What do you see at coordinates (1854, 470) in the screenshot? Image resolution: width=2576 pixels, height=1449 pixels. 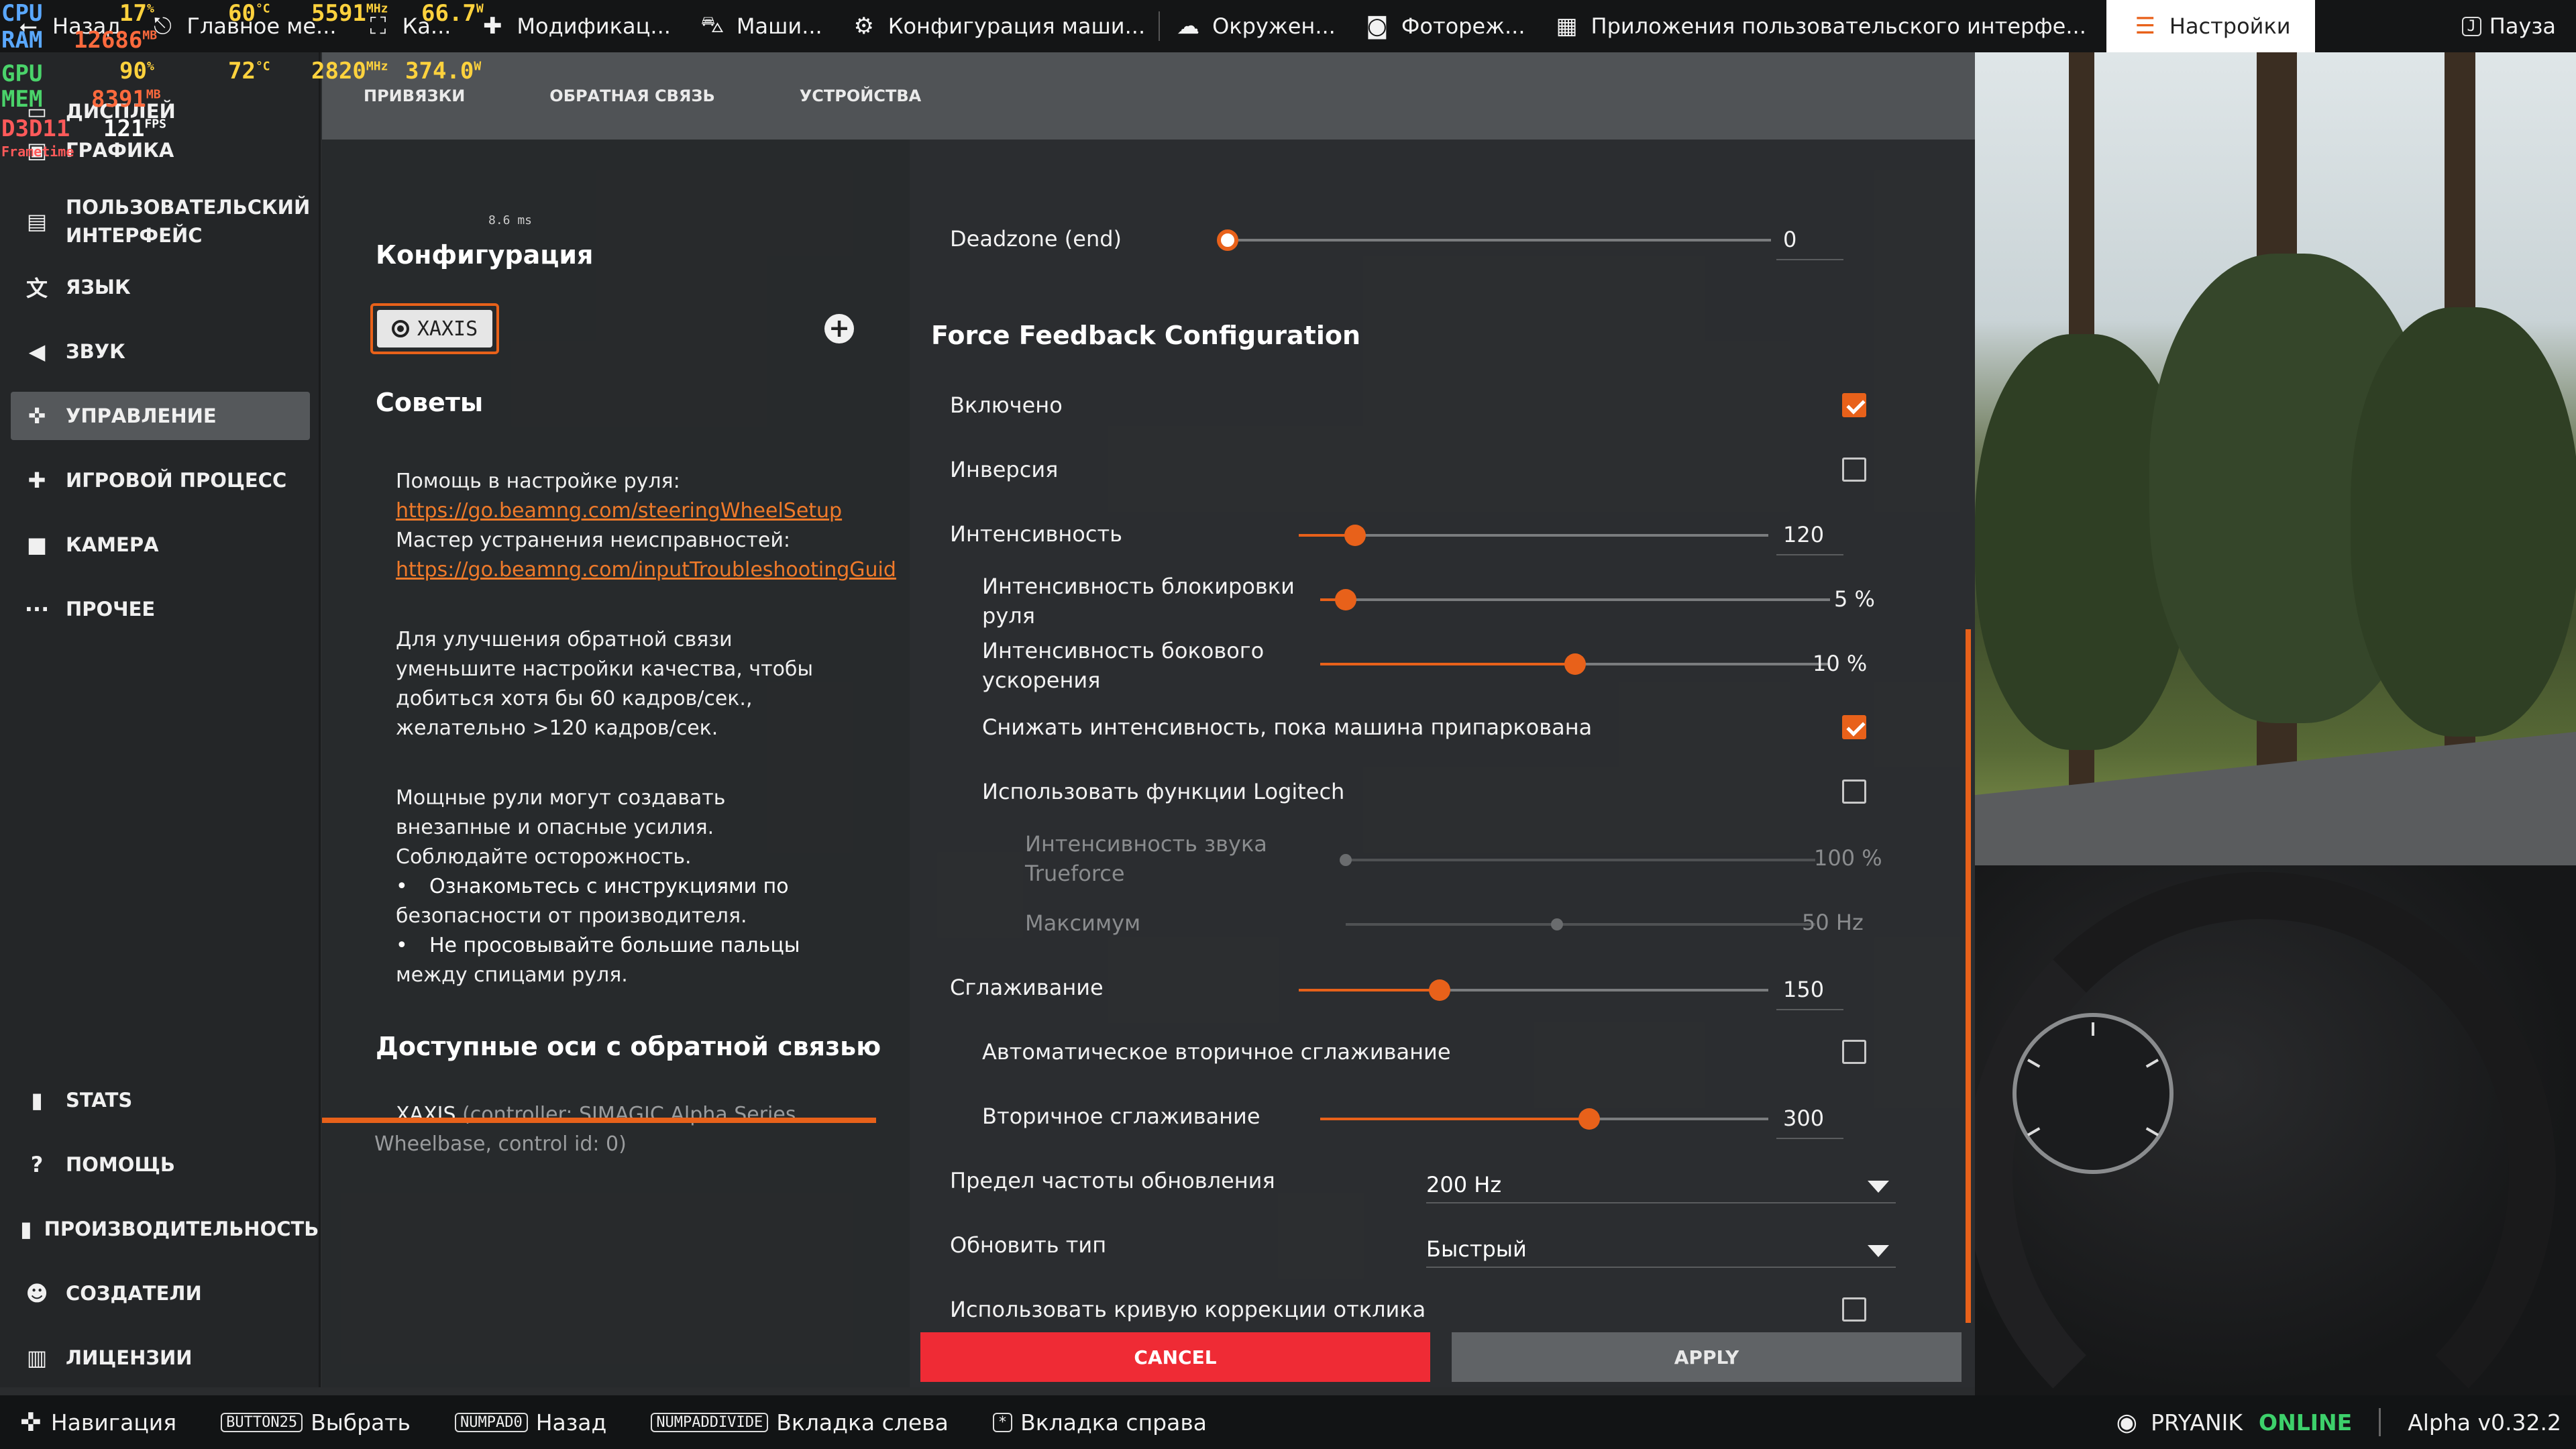 I see `inverse-checkbox` at bounding box center [1854, 470].